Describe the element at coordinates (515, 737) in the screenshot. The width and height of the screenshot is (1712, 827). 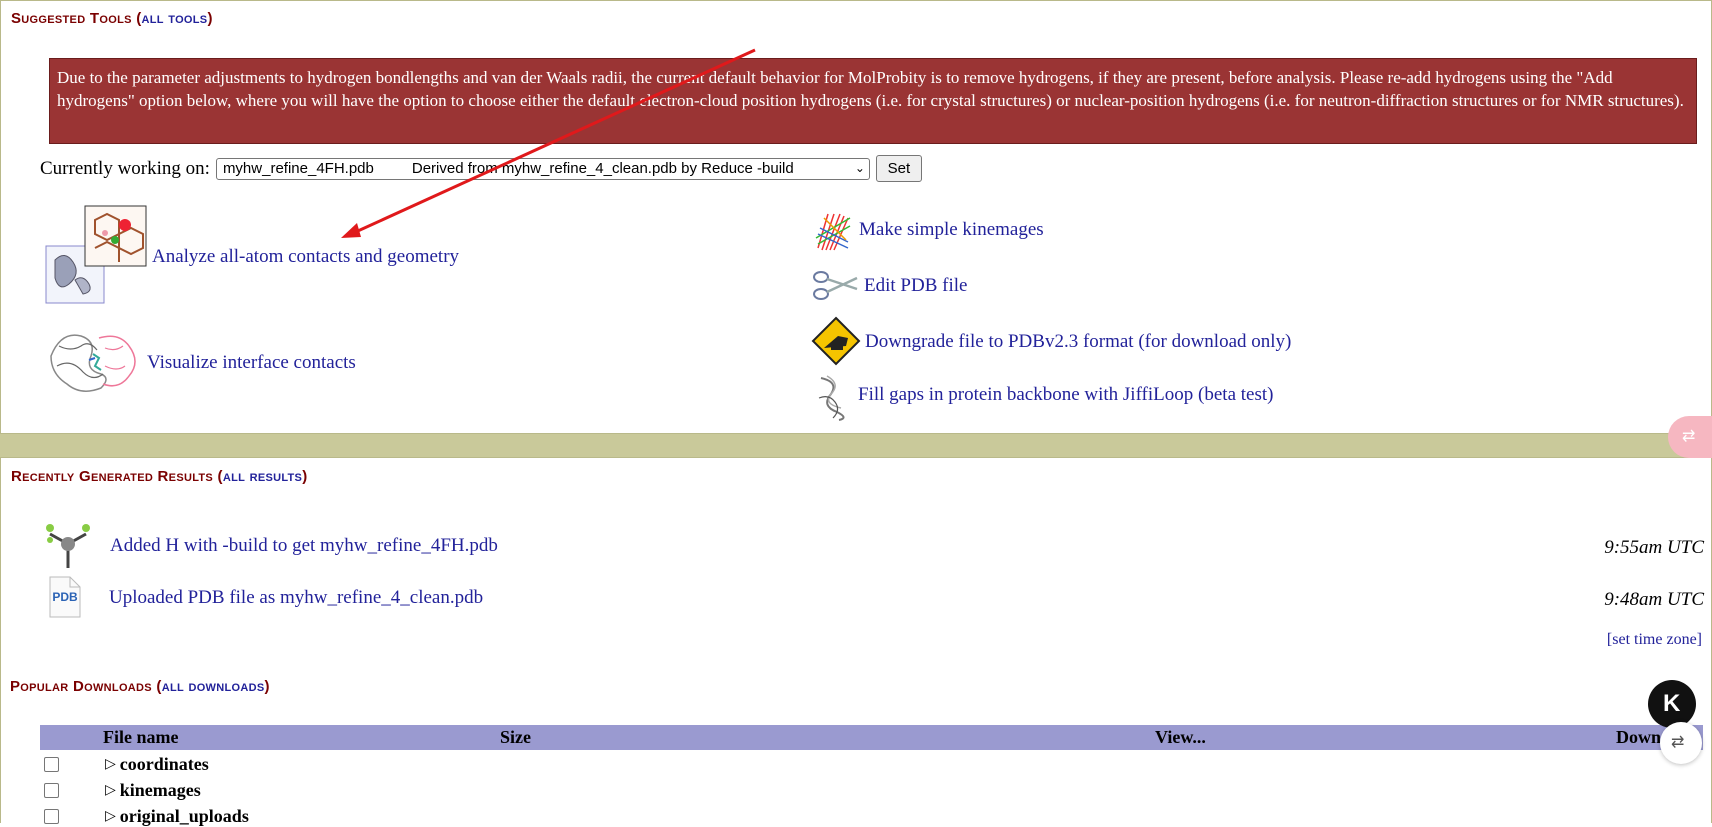
I see `column-size: Size` at that location.